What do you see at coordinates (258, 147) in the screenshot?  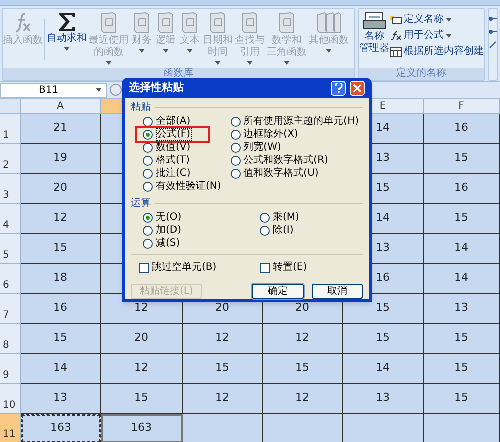 I see `radio-option: 列宽(W)` at bounding box center [258, 147].